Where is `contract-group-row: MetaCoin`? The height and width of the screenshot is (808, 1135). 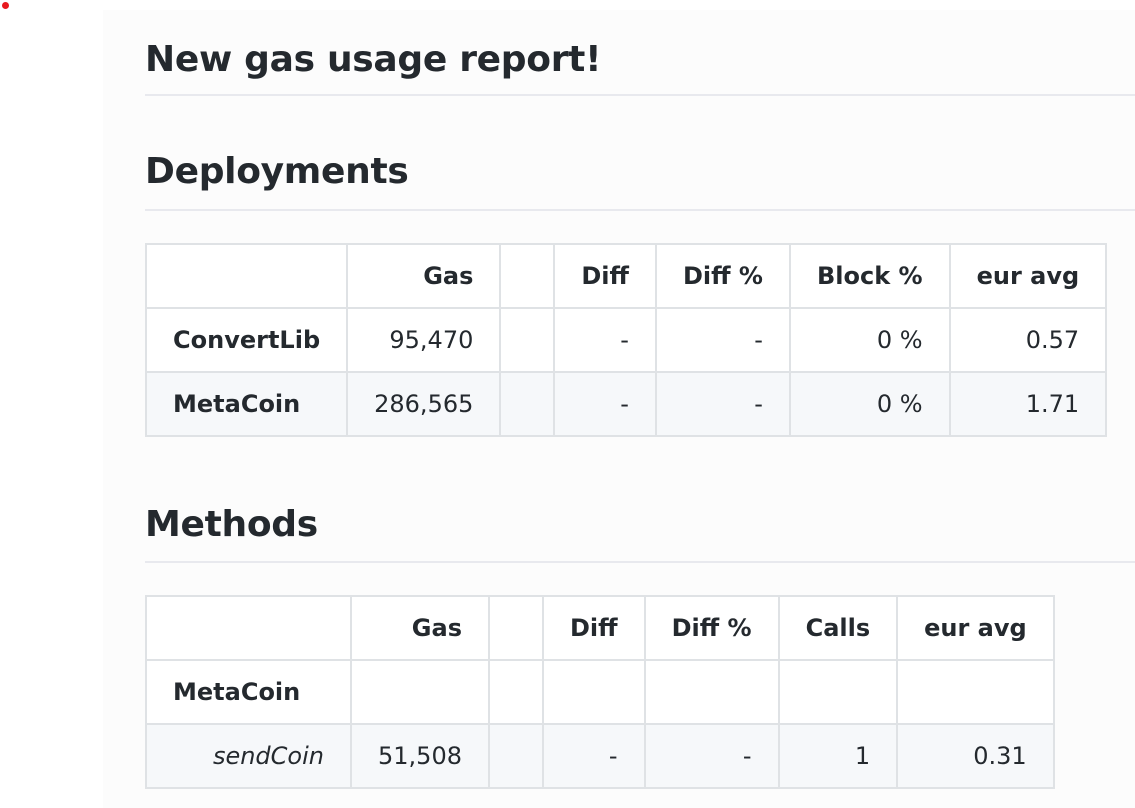 contract-group-row: MetaCoin is located at coordinates (600, 692).